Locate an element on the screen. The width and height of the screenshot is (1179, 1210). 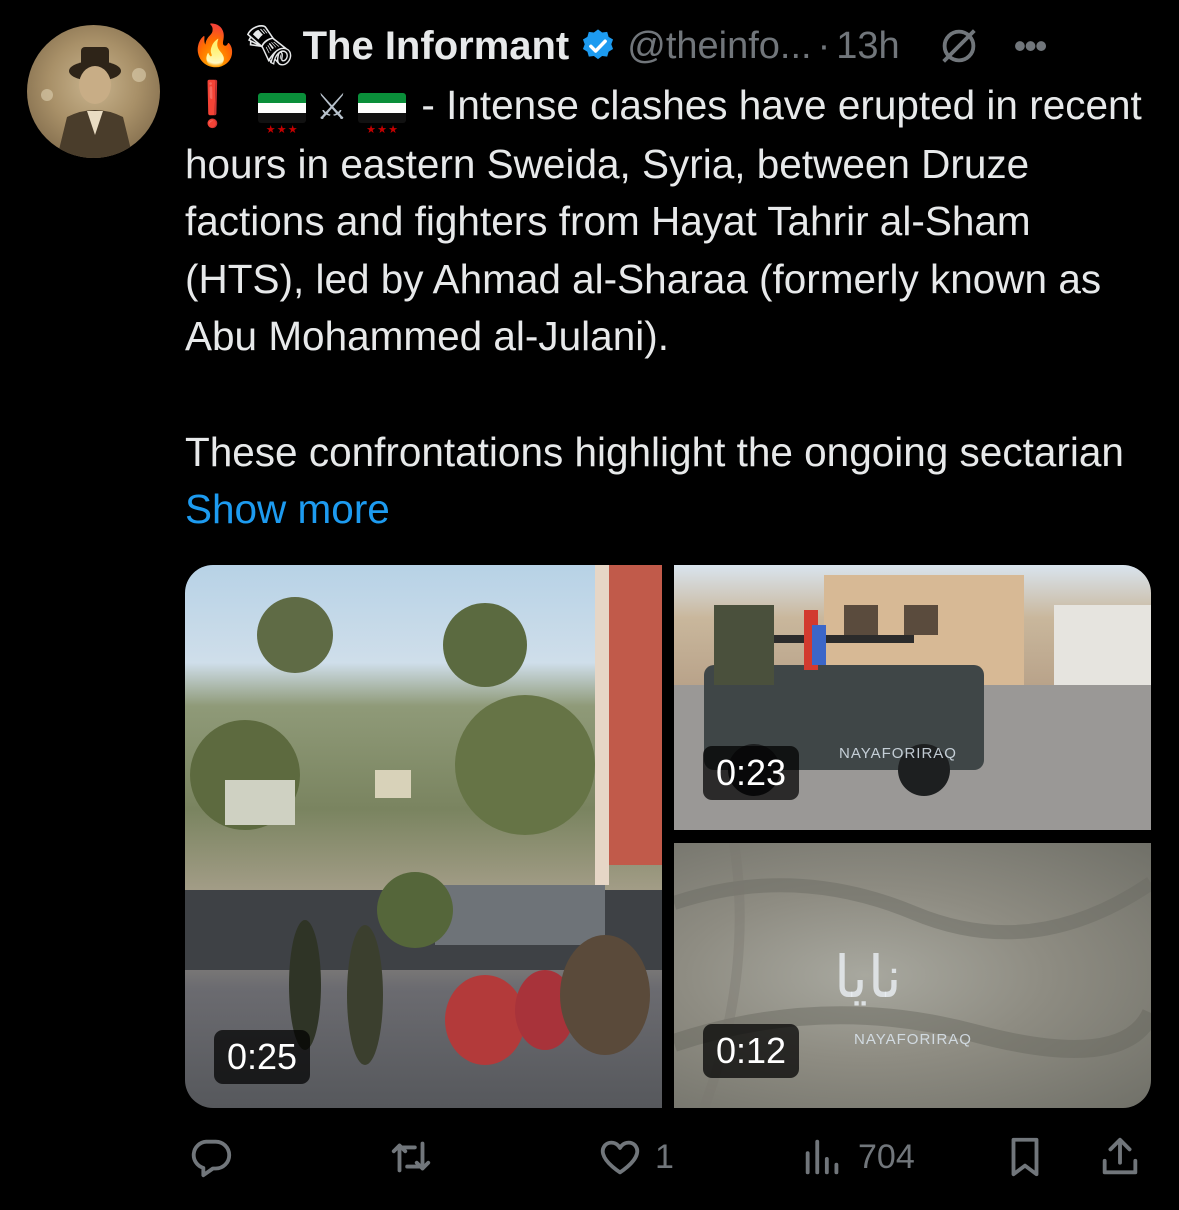
verified-badge-icon is located at coordinates (598, 46).